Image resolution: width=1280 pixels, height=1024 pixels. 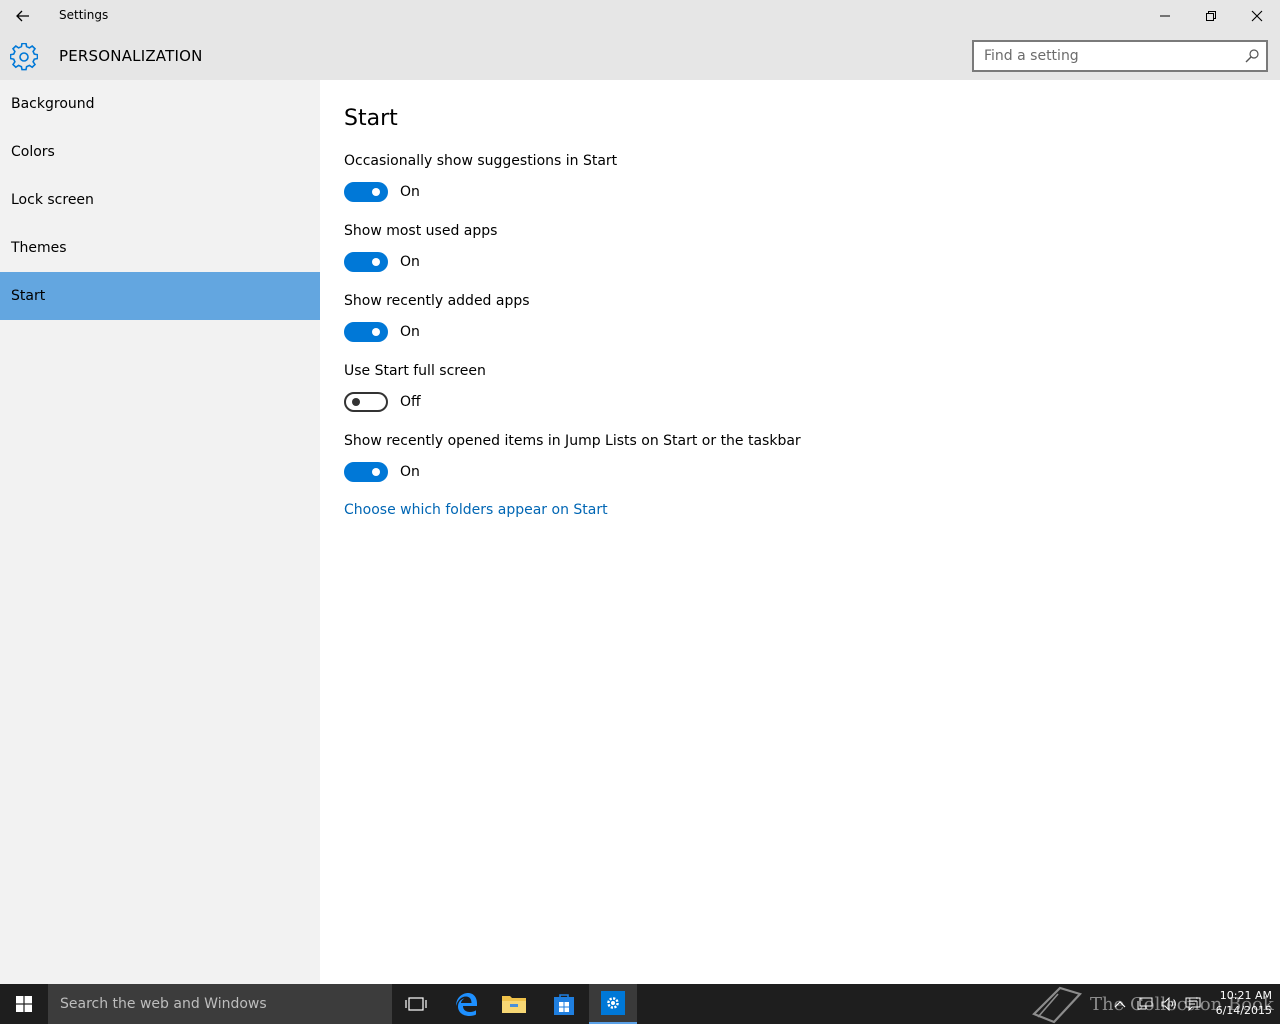 I want to click on store-button, so click(x=564, y=1004).